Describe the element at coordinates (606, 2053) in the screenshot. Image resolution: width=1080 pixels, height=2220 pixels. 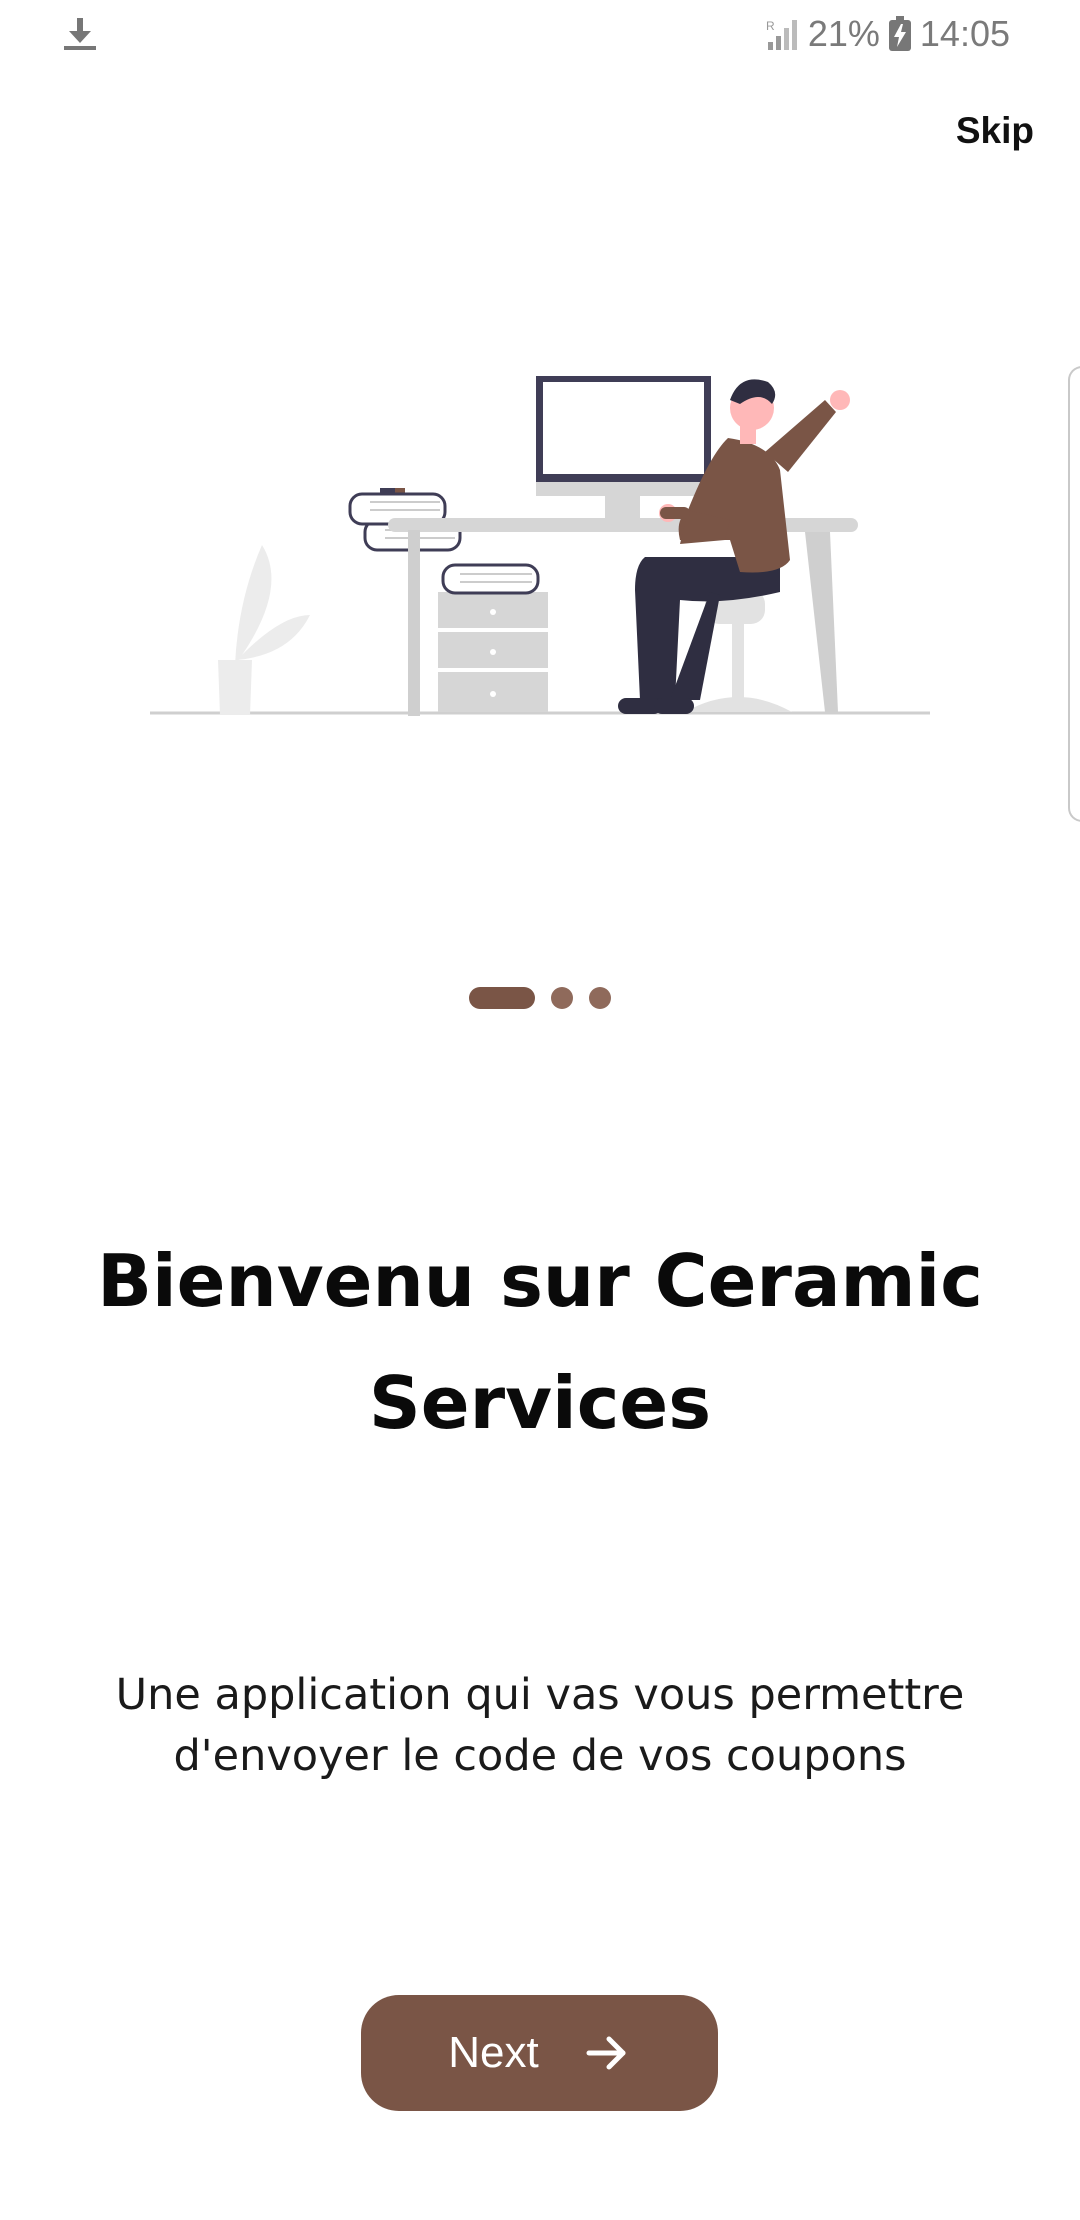
I see `arrow-right-icon` at that location.